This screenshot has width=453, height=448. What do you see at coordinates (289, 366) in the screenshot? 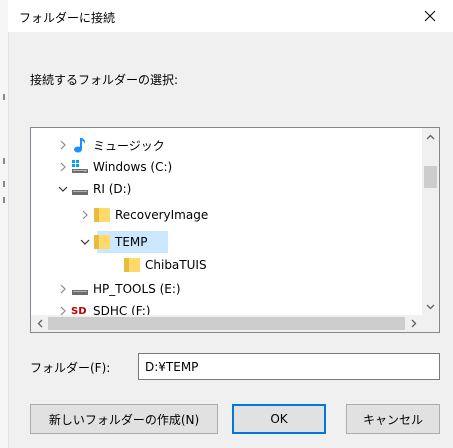
I see `folder-path-input` at bounding box center [289, 366].